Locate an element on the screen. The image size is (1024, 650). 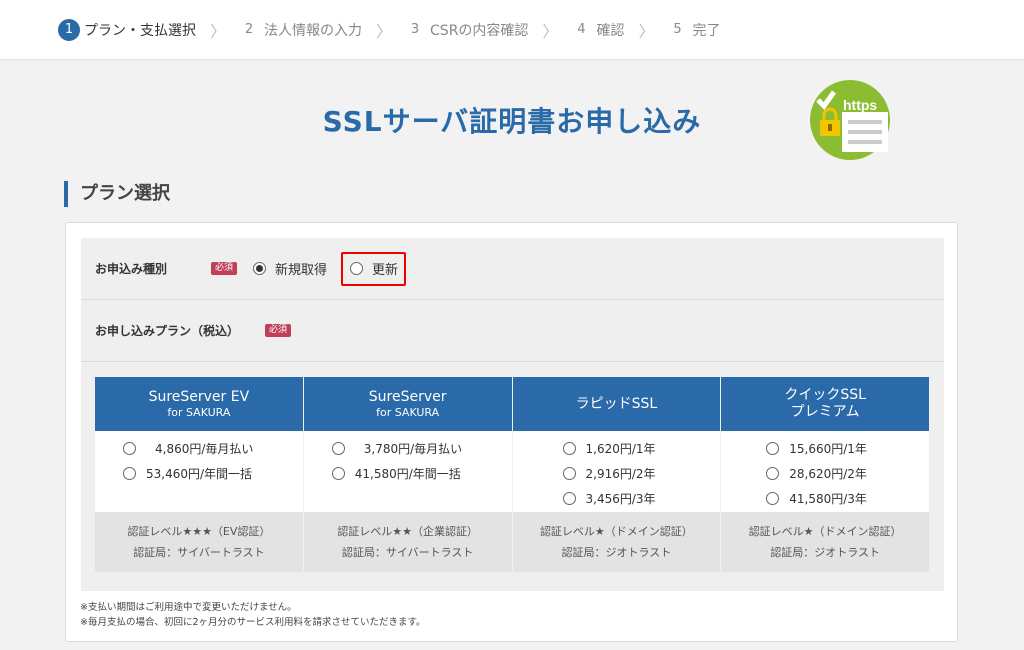
plan-option-label: 28,620円/2年 is located at coordinates (828, 474).